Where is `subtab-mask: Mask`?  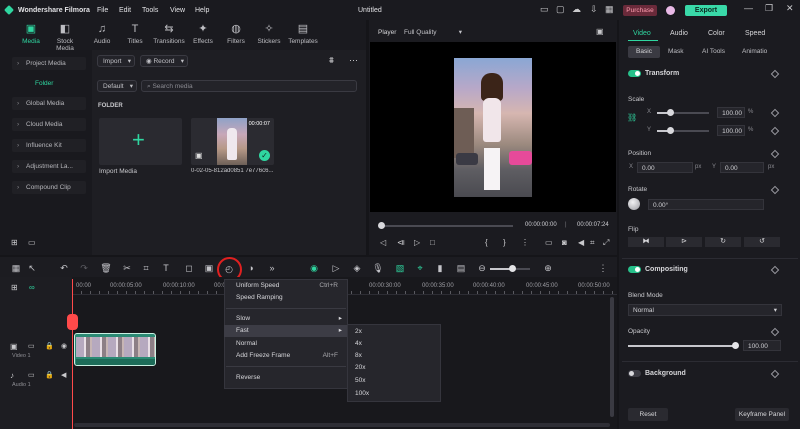 subtab-mask: Mask is located at coordinates (676, 51).